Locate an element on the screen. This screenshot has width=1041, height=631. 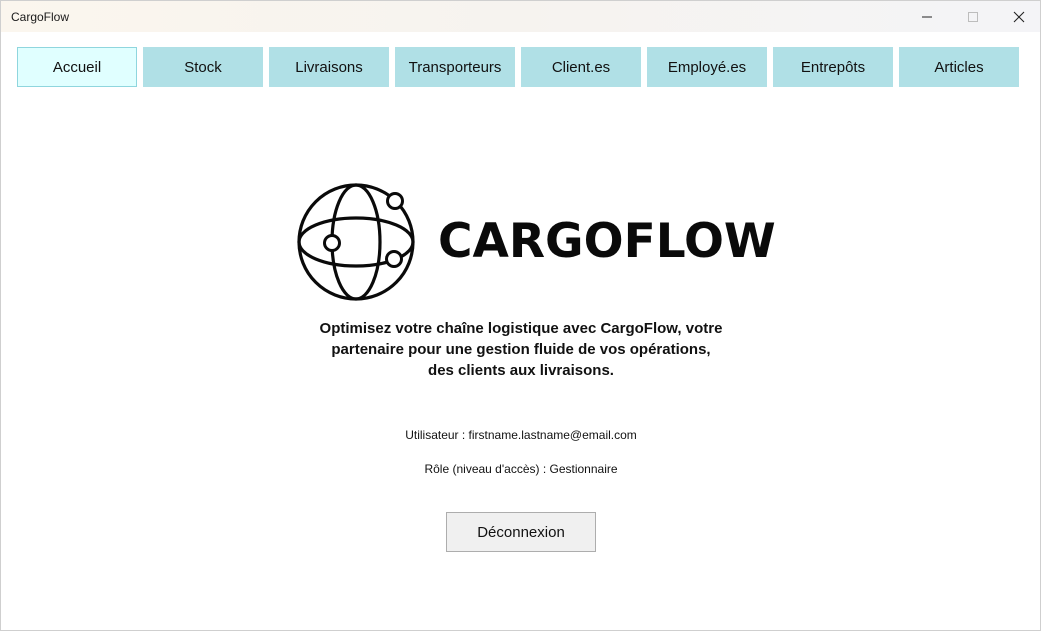
logout-button: Déconnexion is located at coordinates (521, 532).